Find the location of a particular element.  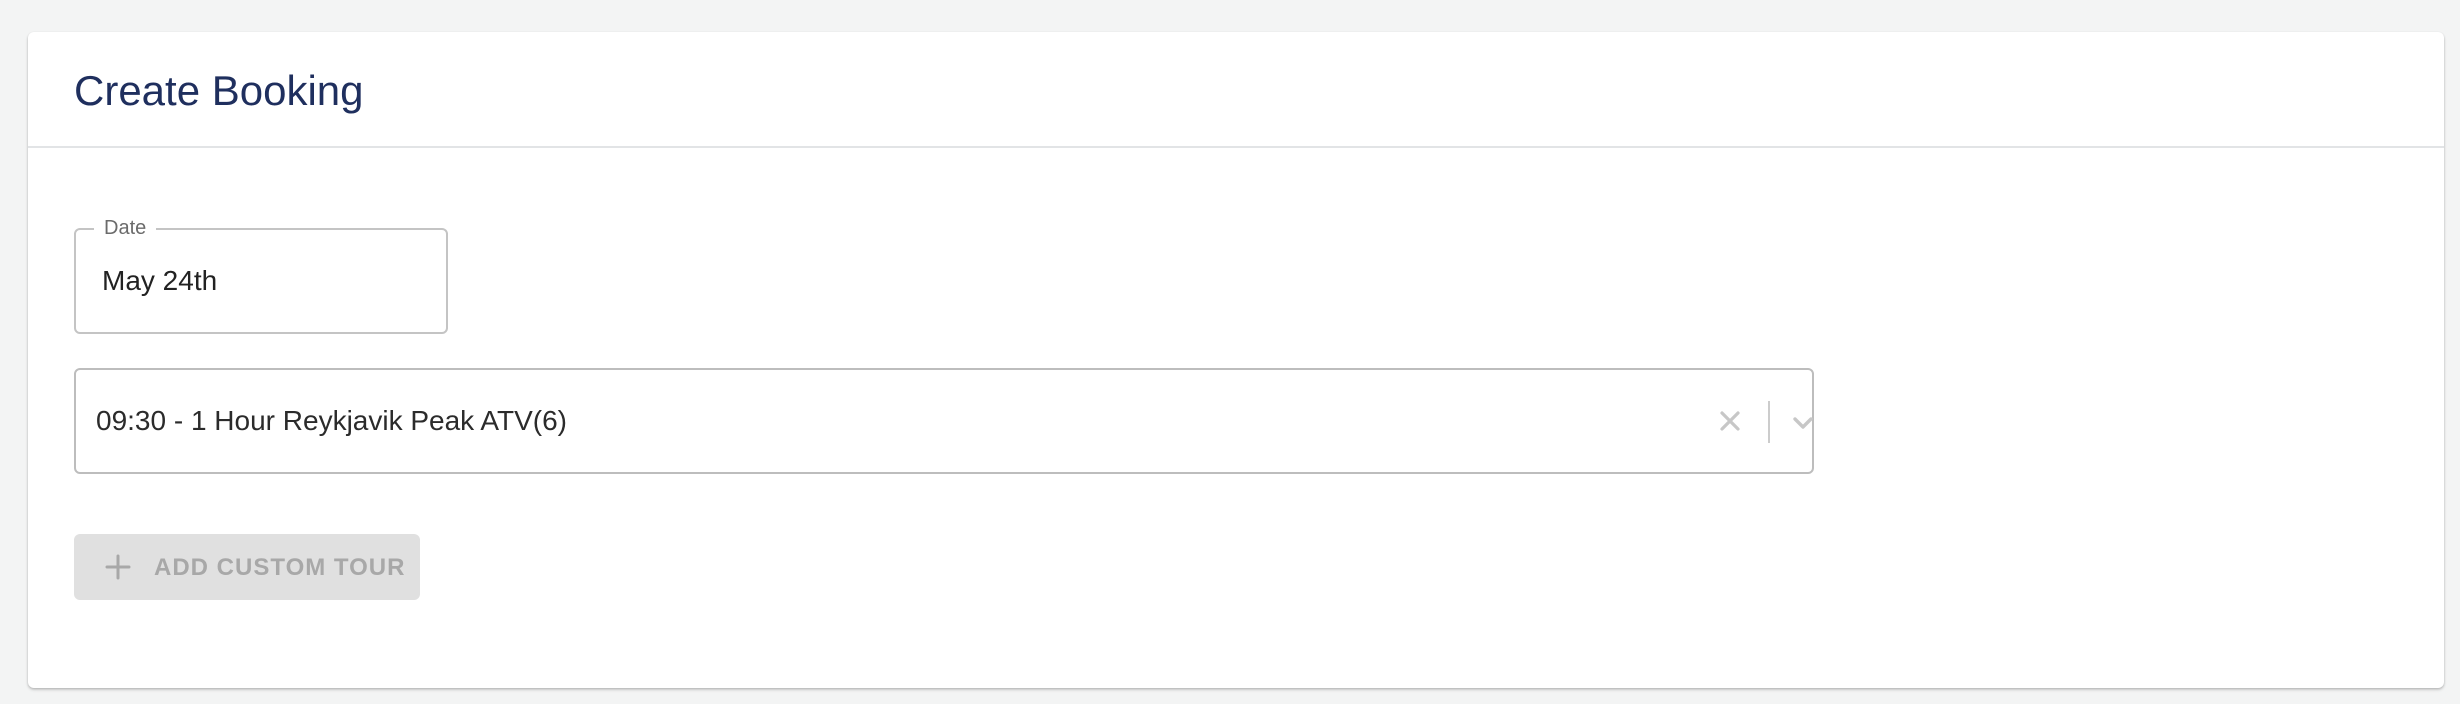

date-field-label: Date is located at coordinates (125, 228).